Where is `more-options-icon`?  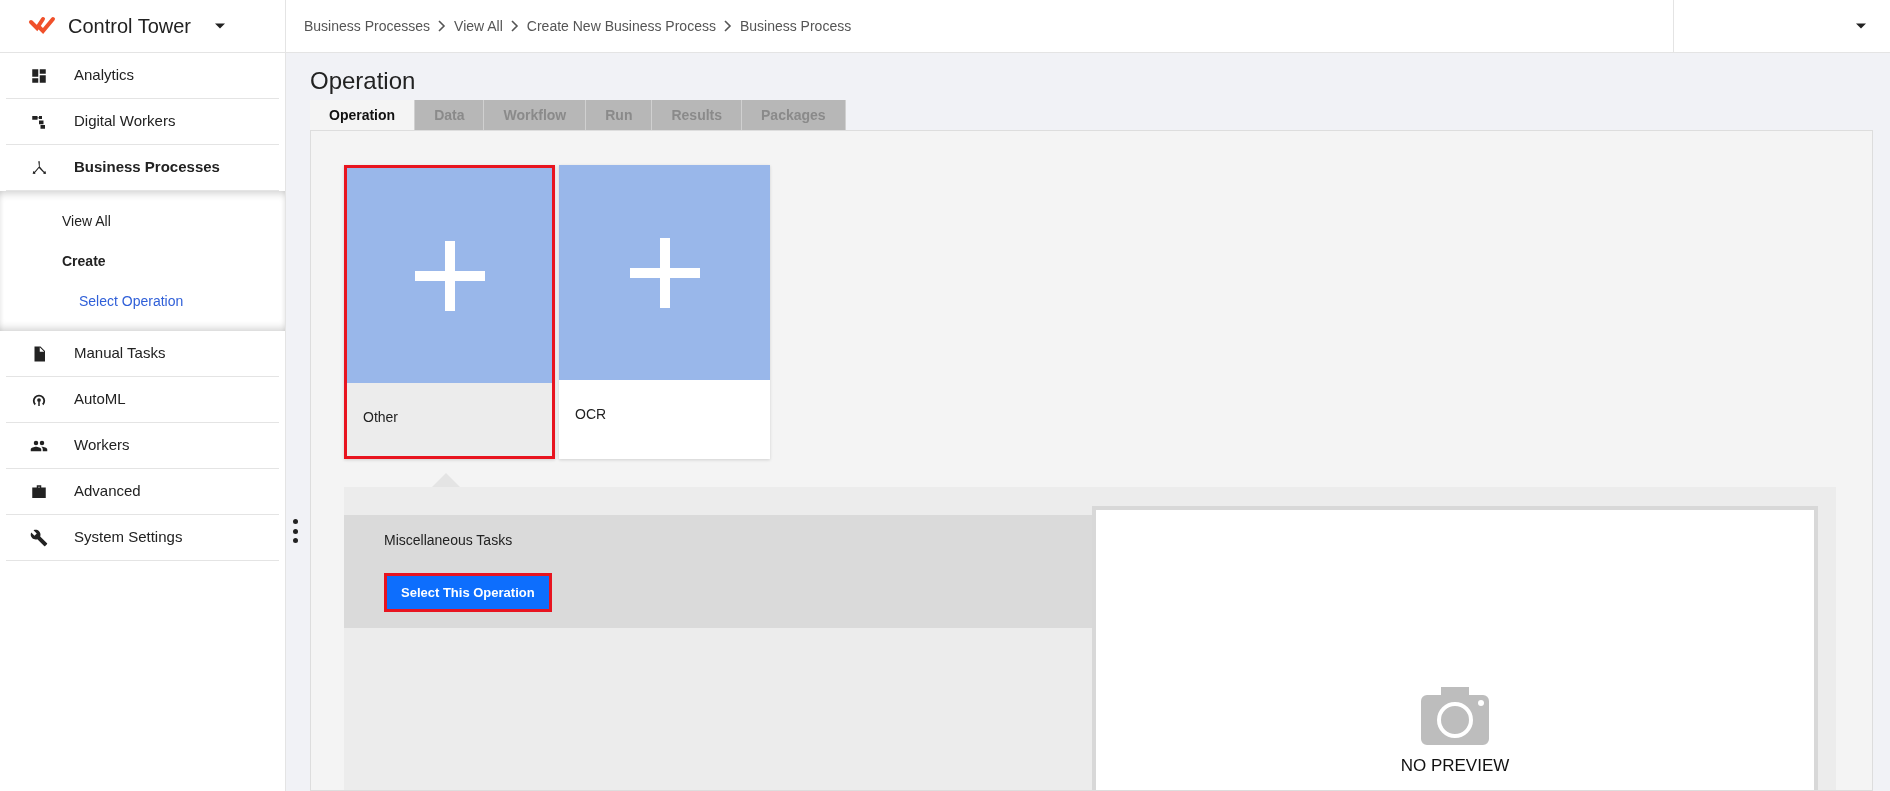
more-options-icon is located at coordinates (295, 531).